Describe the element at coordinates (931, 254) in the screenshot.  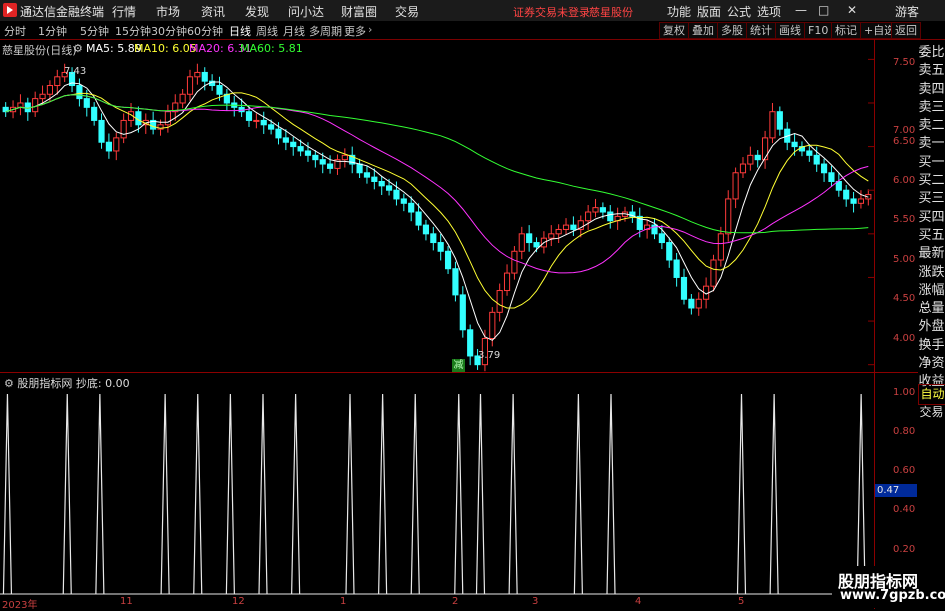
I see `side-item-latest: 最新` at that location.